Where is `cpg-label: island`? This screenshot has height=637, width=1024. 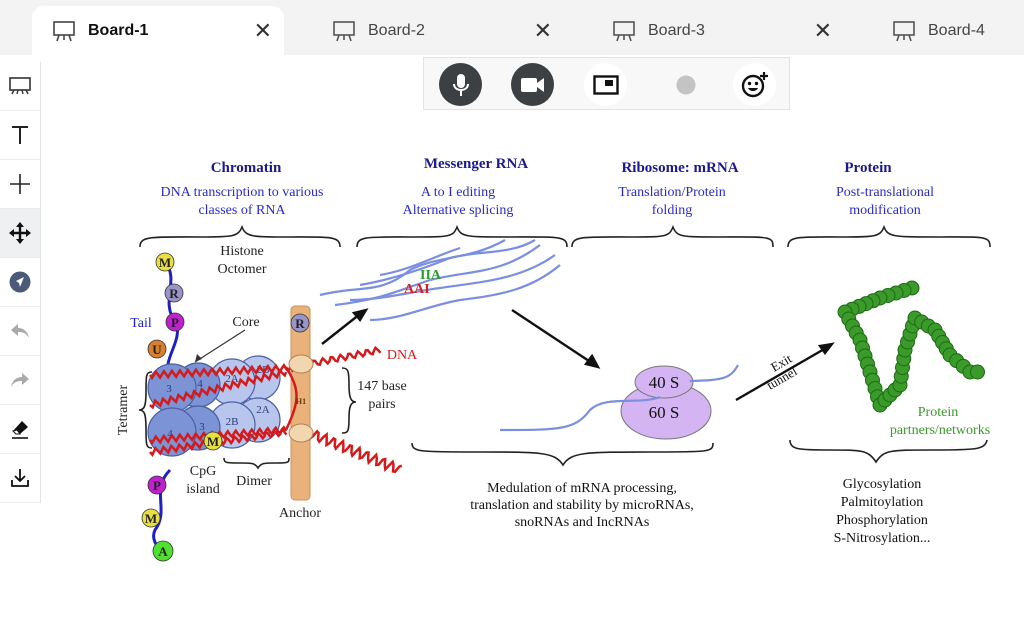 cpg-label: island is located at coordinates (202, 489).